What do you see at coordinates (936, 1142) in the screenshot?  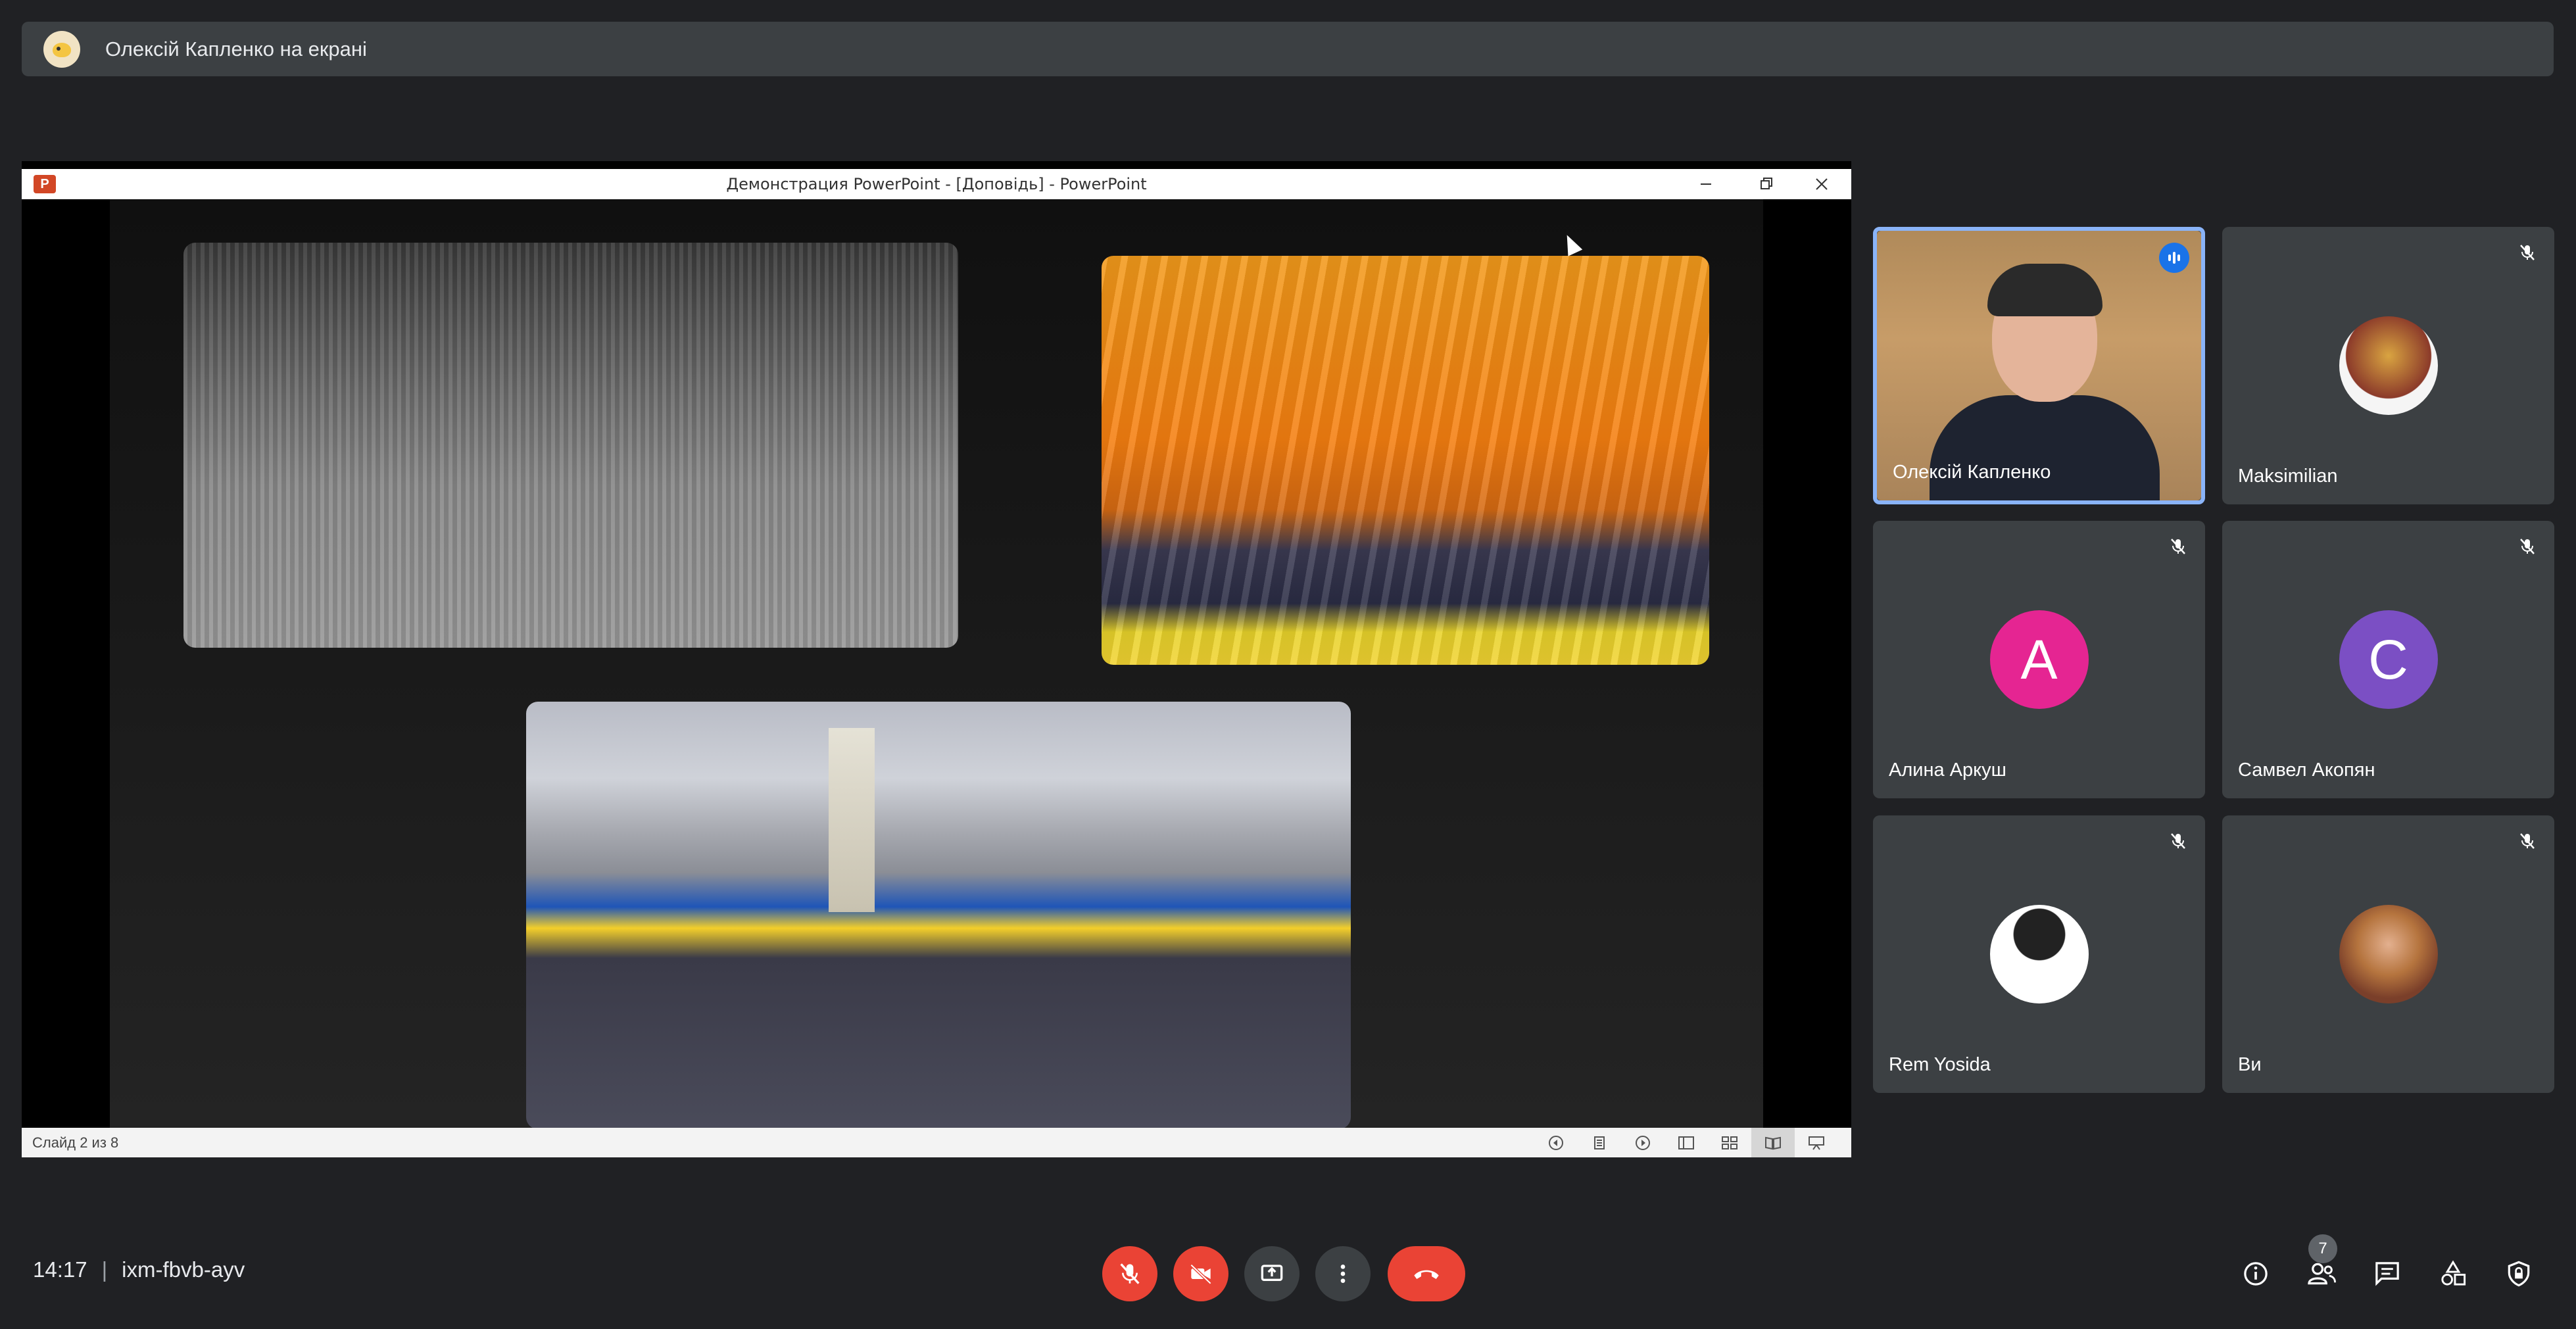 I see `ppt-statusbar: Слайд 2 из 8` at bounding box center [936, 1142].